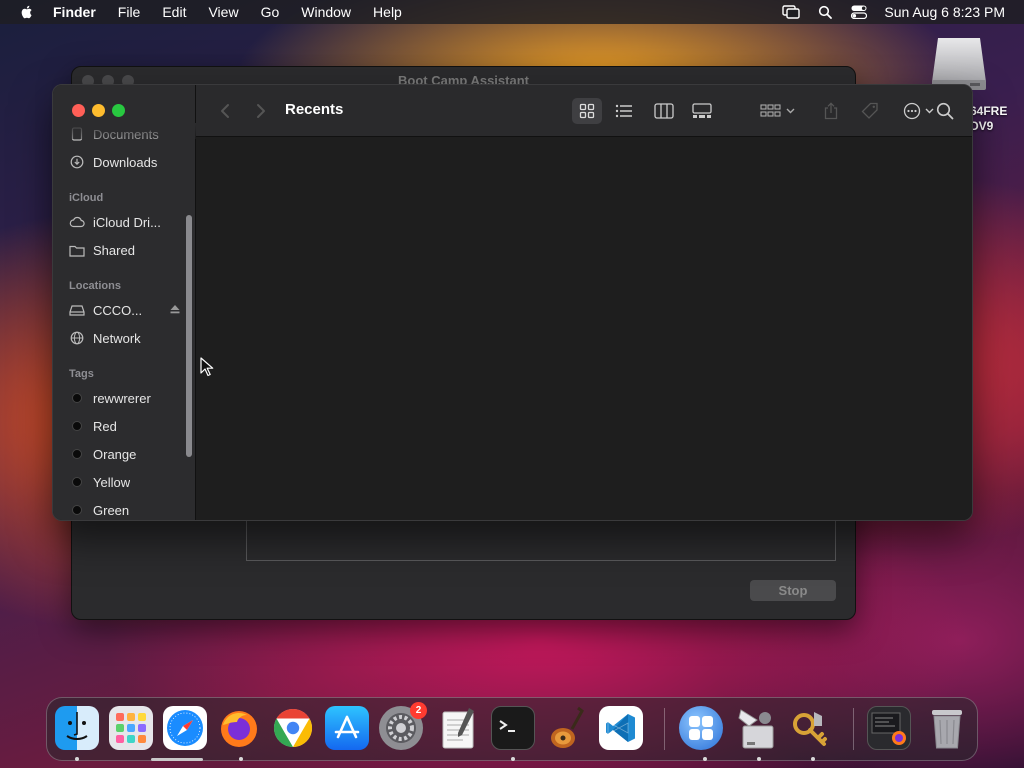  Describe the element at coordinates (270, 12) in the screenshot. I see `menu-go: Go` at that location.